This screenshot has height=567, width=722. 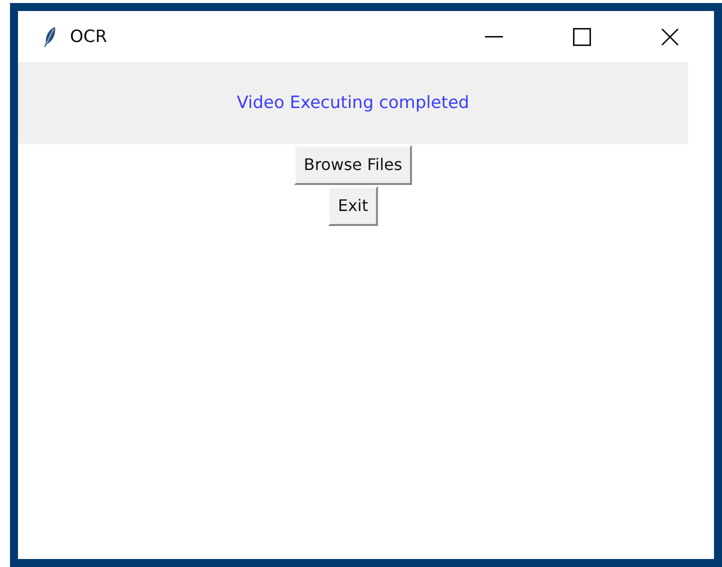 What do you see at coordinates (353, 206) in the screenshot?
I see `exit-button: Exit` at bounding box center [353, 206].